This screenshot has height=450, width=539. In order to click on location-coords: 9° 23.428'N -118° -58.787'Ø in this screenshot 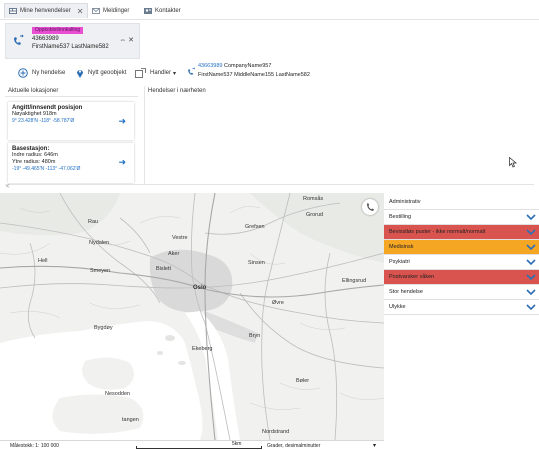, I will do `click(43, 121)`.